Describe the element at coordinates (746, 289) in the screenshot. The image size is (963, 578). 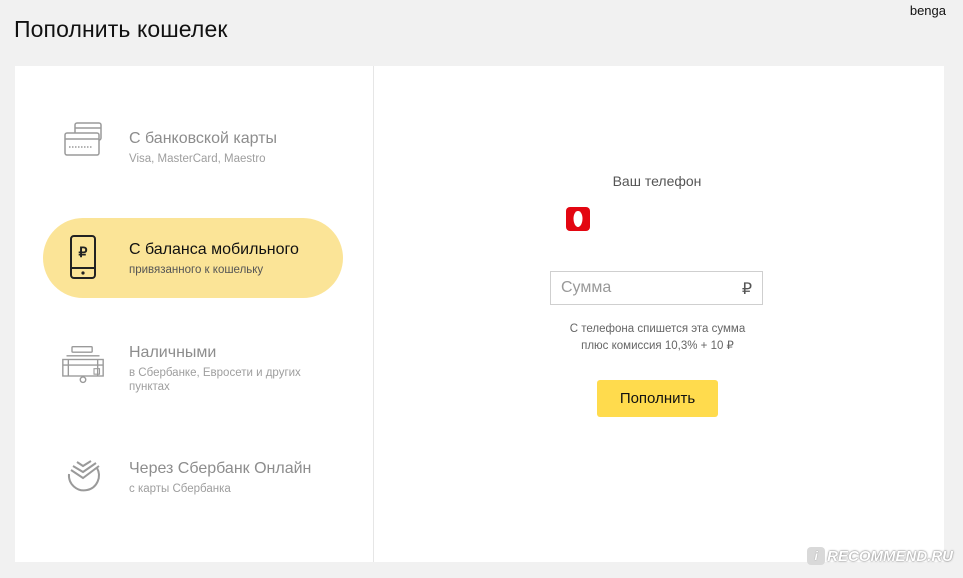
I see `ruble-sign: ₽` at that location.